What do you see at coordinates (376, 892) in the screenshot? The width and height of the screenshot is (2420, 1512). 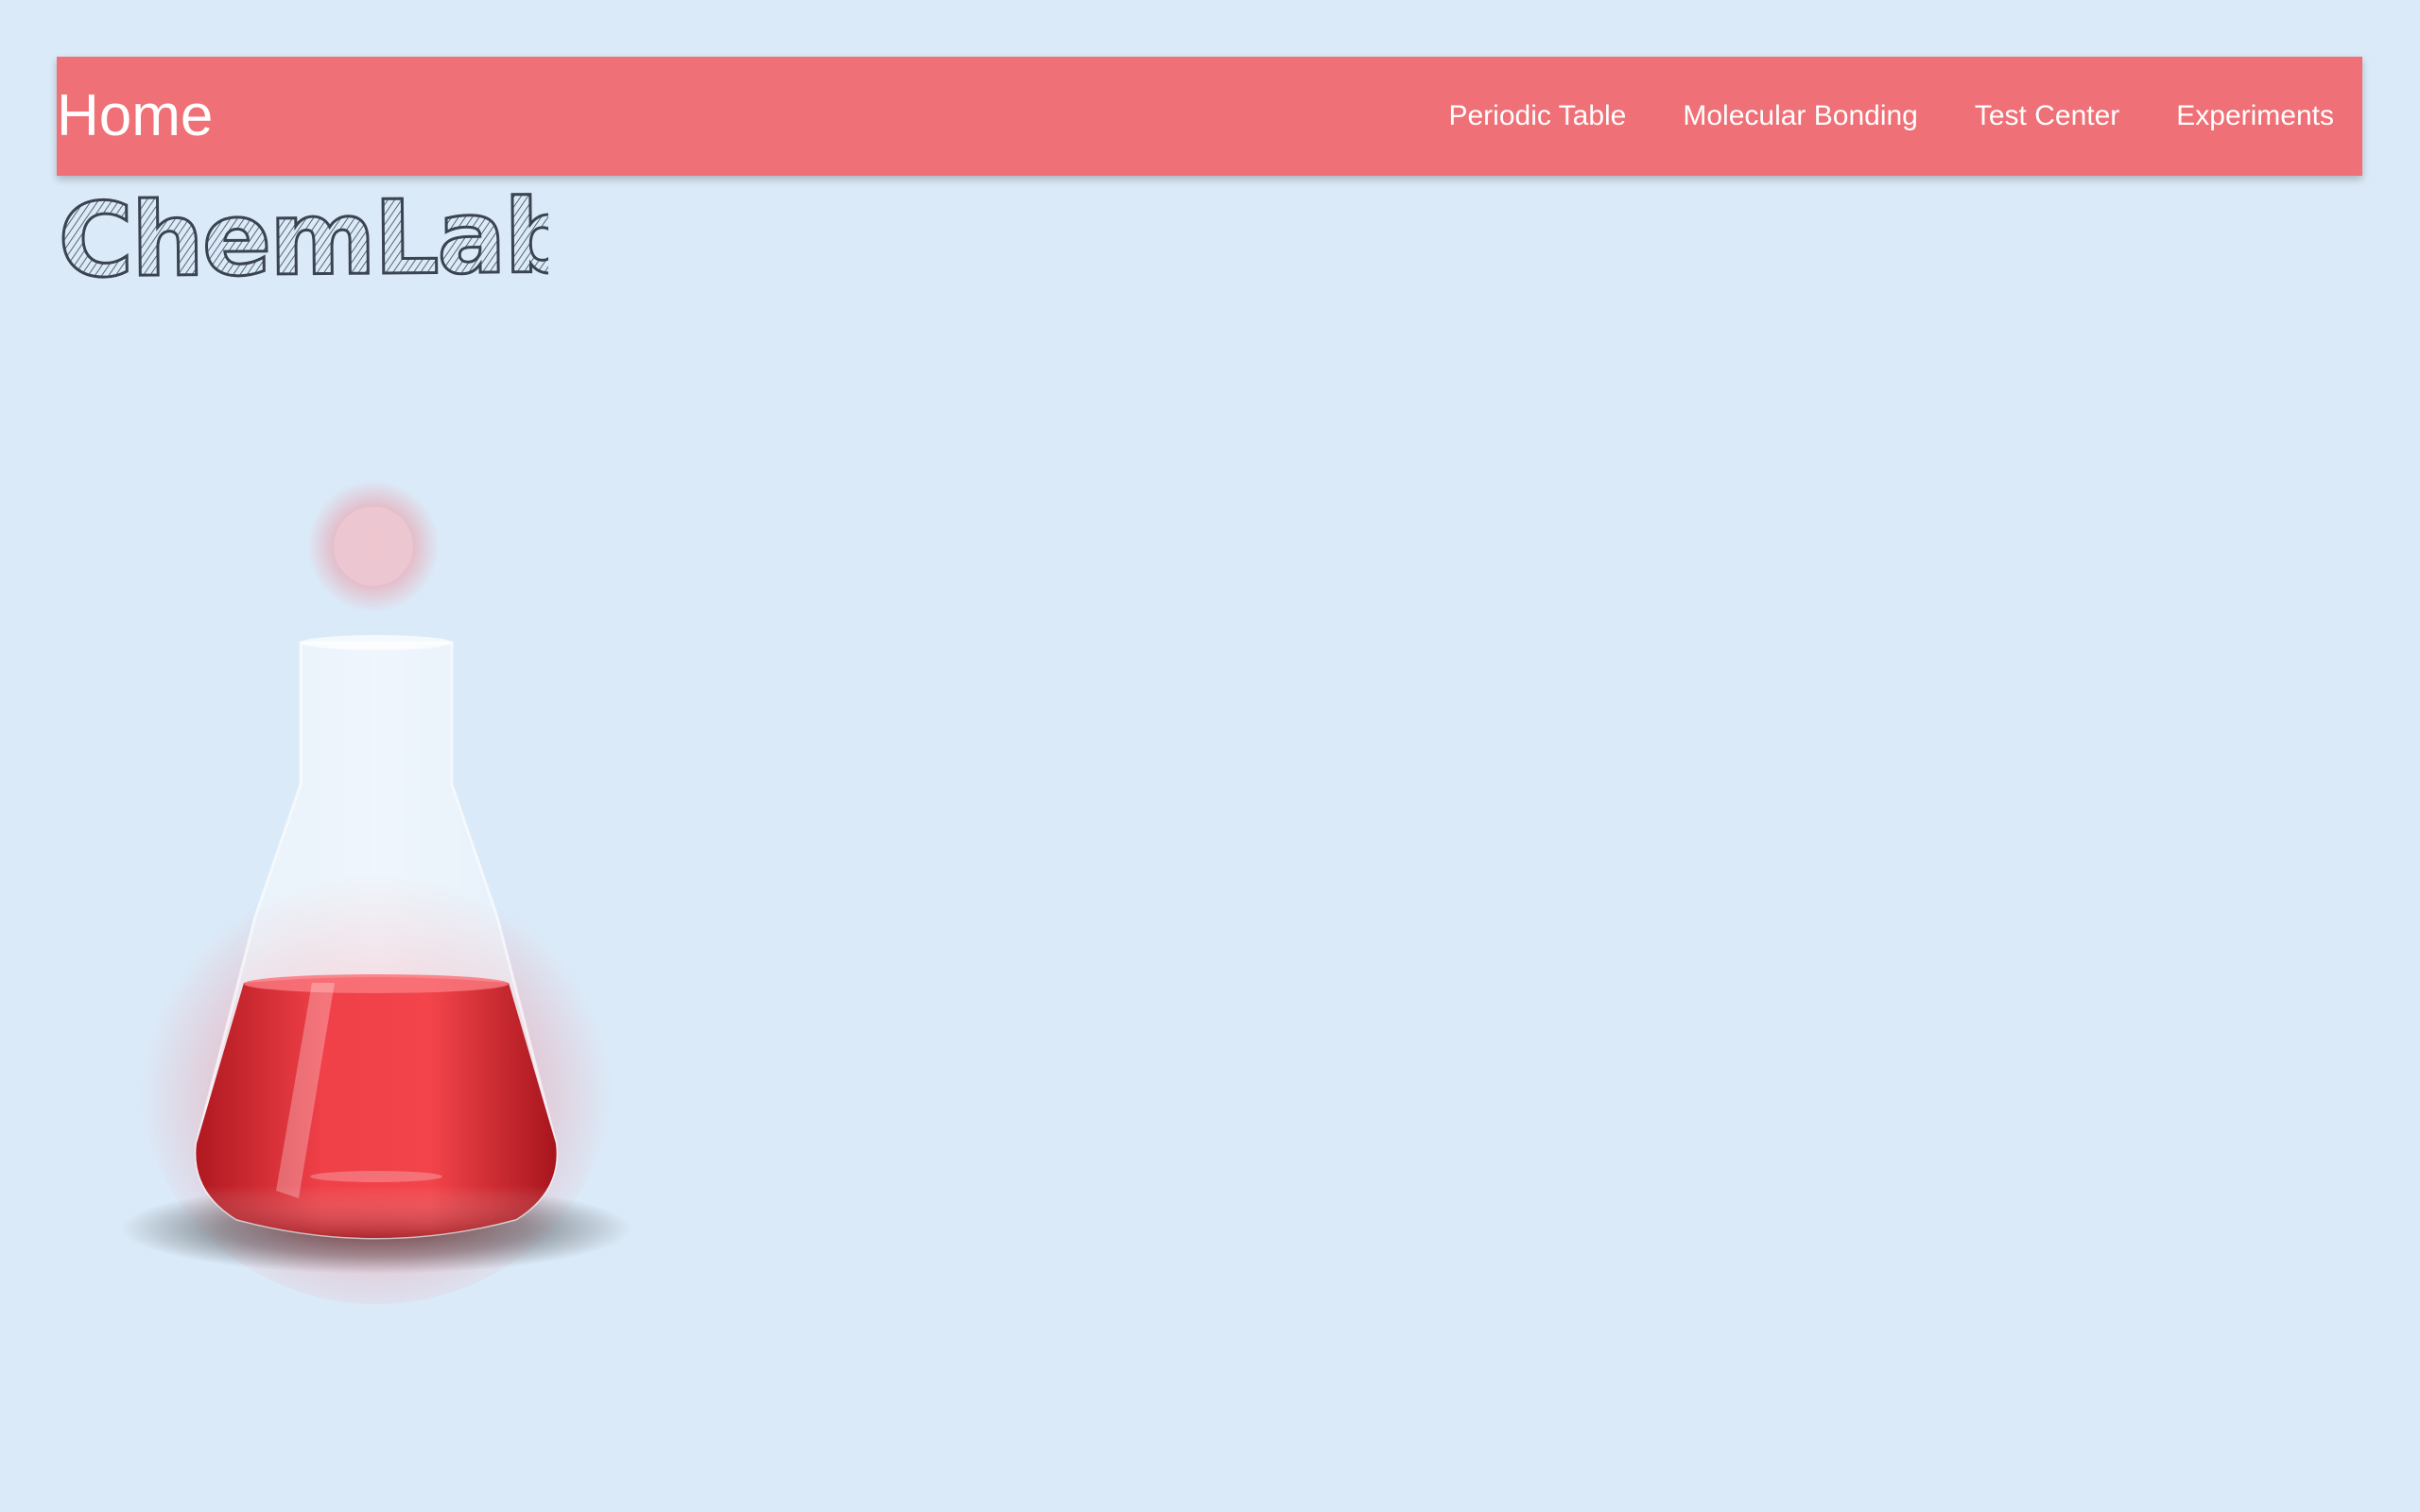 I see `flask-icon` at bounding box center [376, 892].